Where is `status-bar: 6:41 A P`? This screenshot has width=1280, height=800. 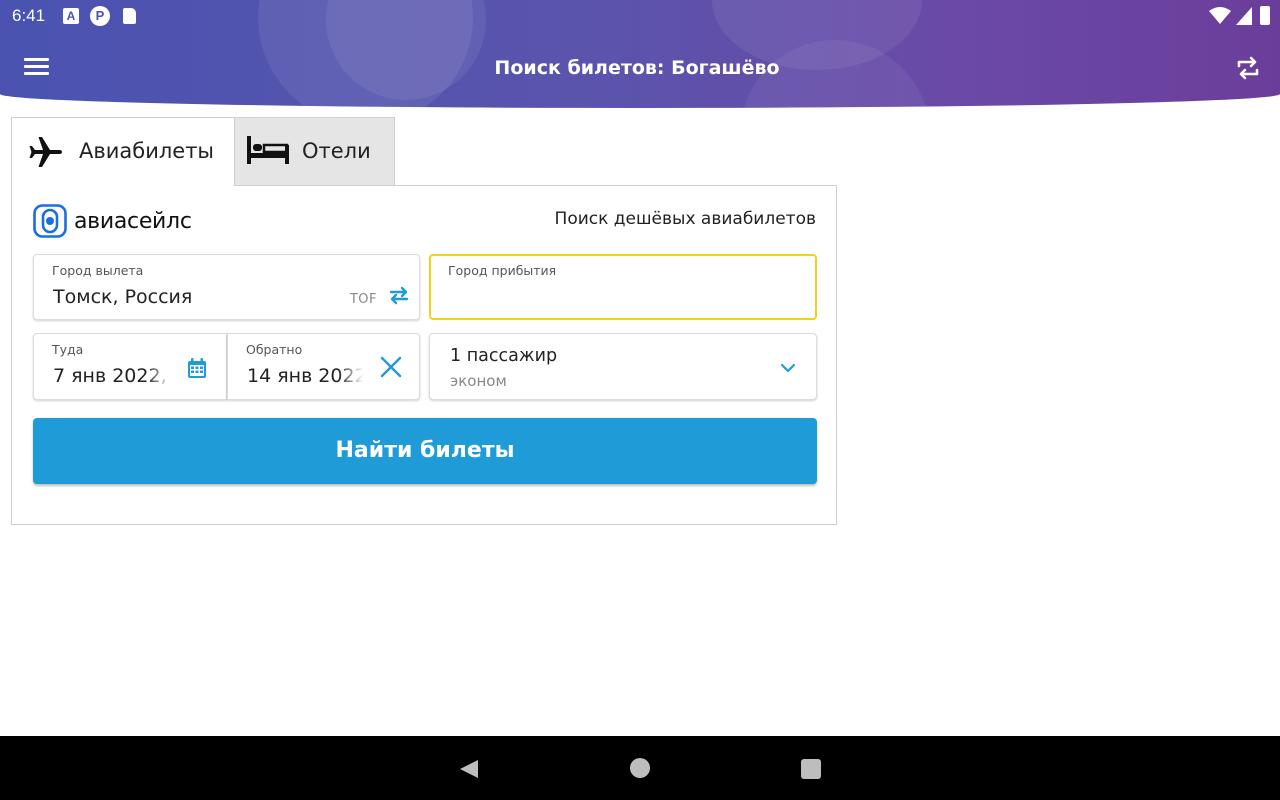 status-bar: 6:41 A P is located at coordinates (640, 16).